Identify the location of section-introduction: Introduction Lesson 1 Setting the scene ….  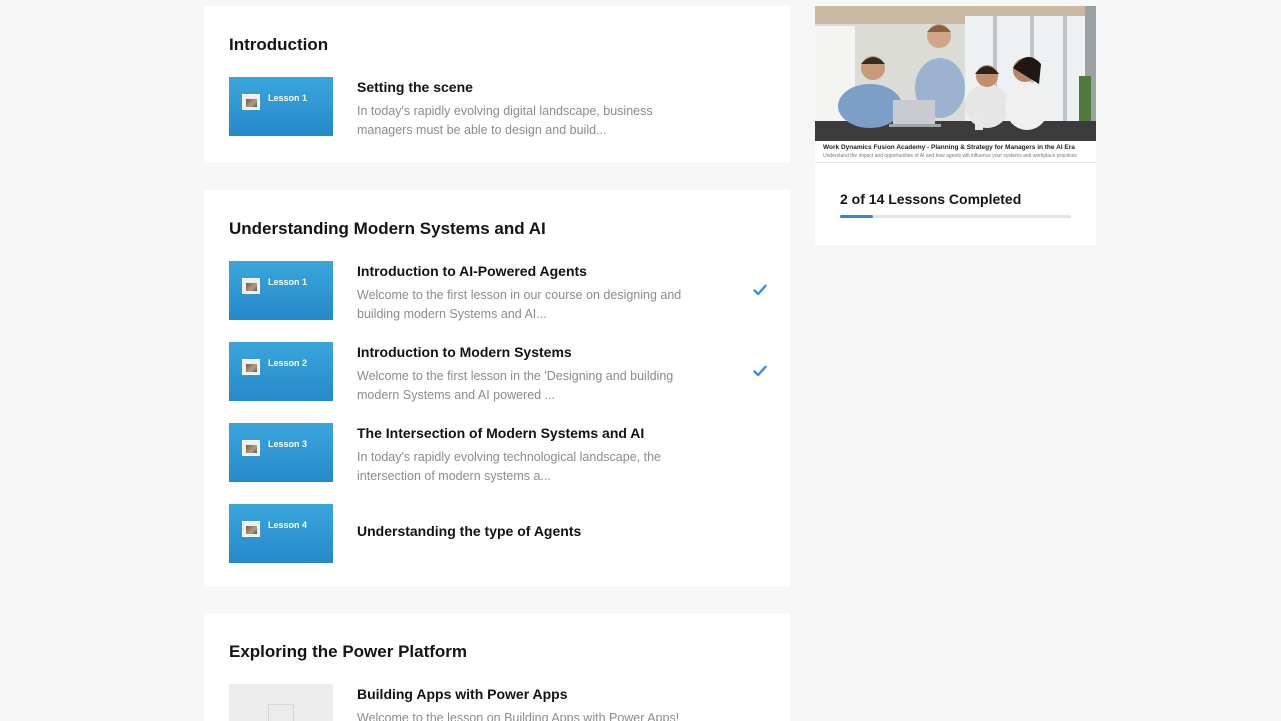
(497, 84).